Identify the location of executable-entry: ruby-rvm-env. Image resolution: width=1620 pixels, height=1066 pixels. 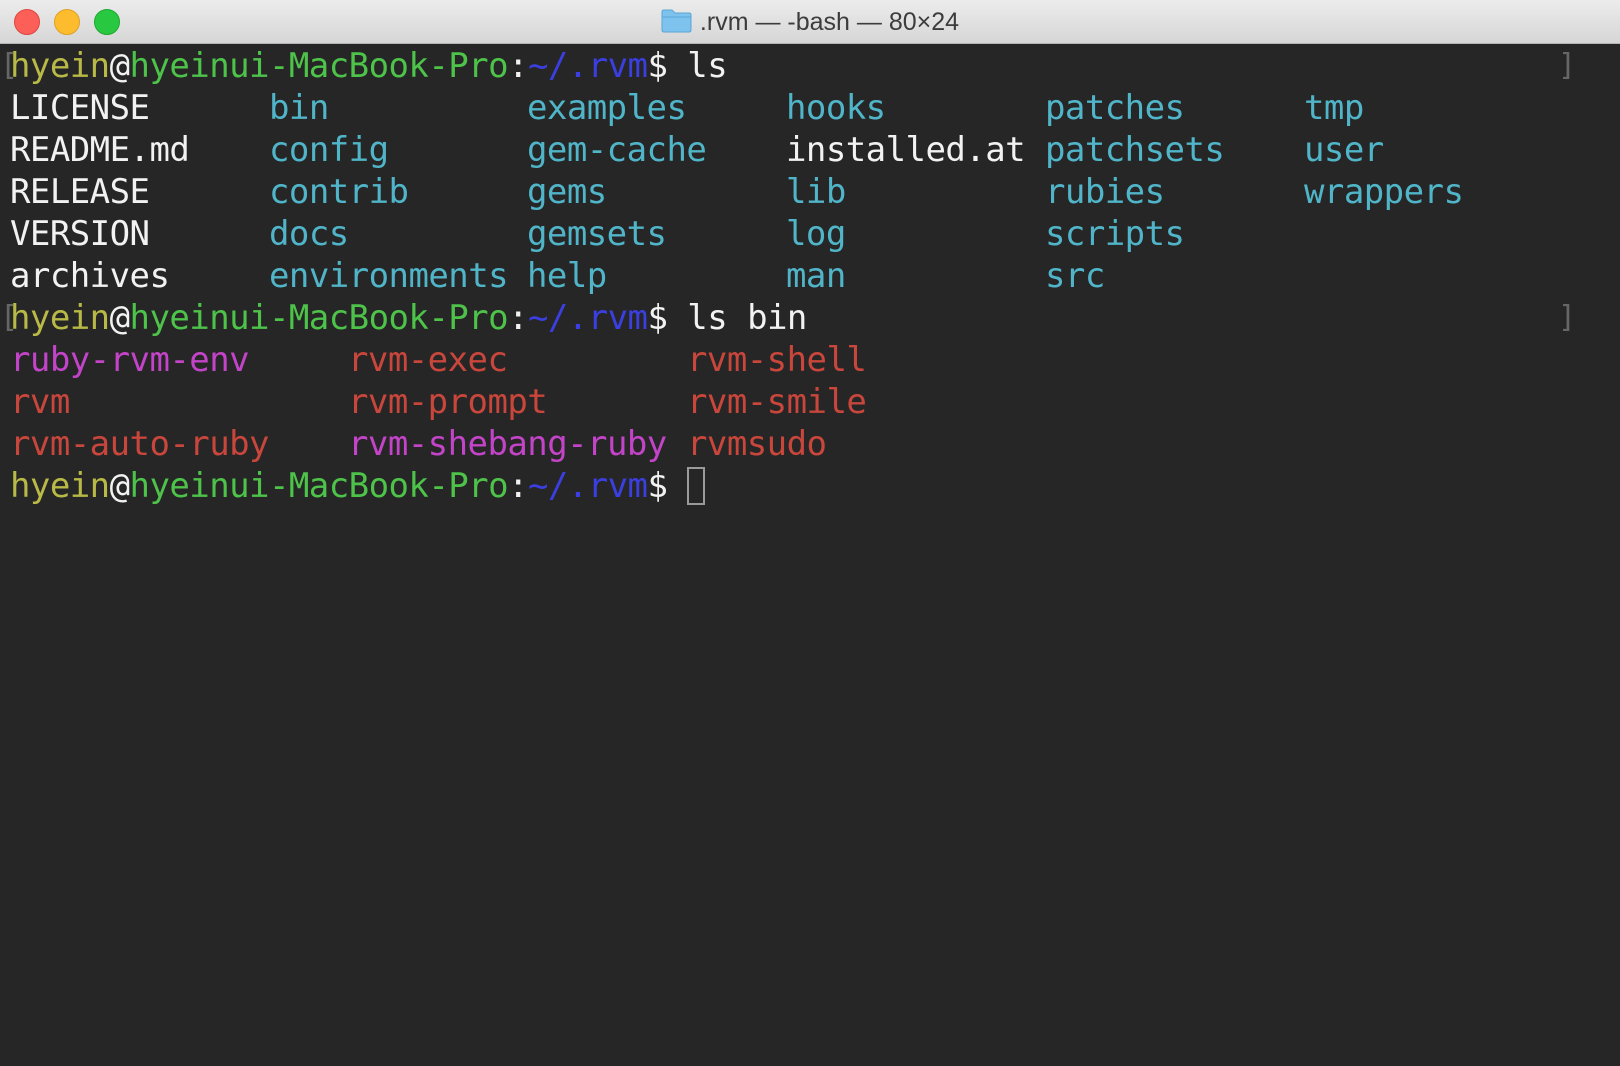
(130, 360).